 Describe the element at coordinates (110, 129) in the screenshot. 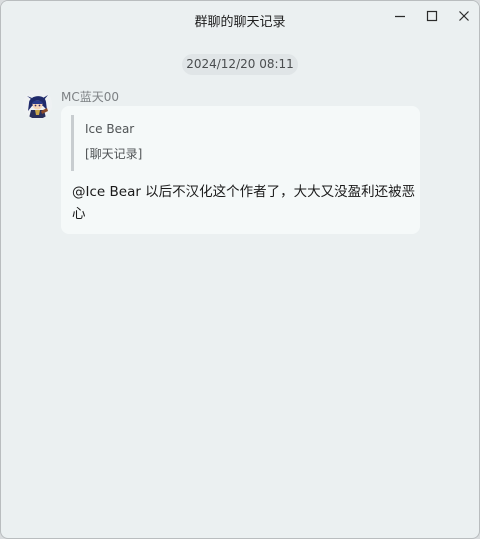

I see `quoted-author: Ice Bear` at that location.